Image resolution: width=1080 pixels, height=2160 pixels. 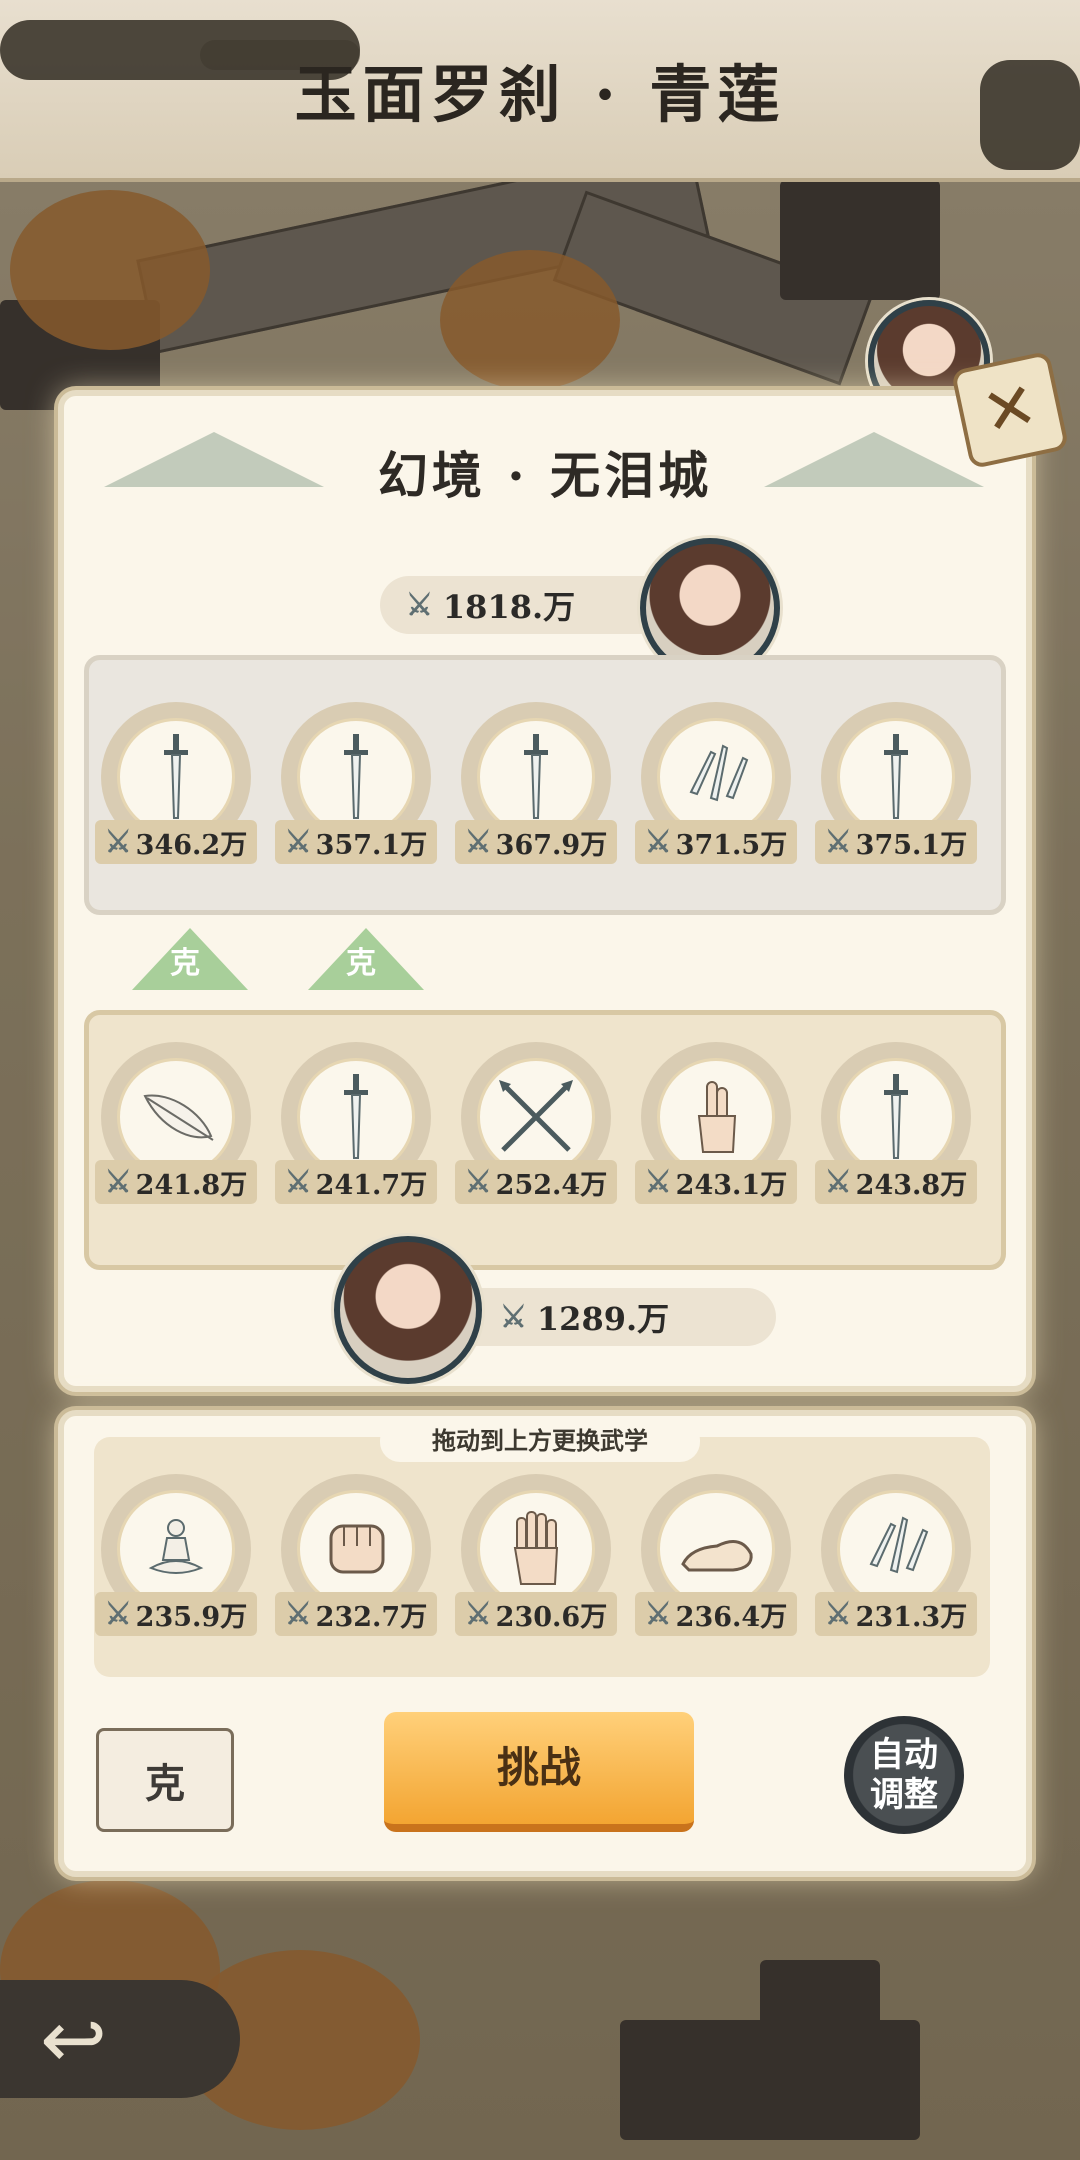 I want to click on player-weapon-slot: ⚔ 252.4万, so click(x=536, y=1129).